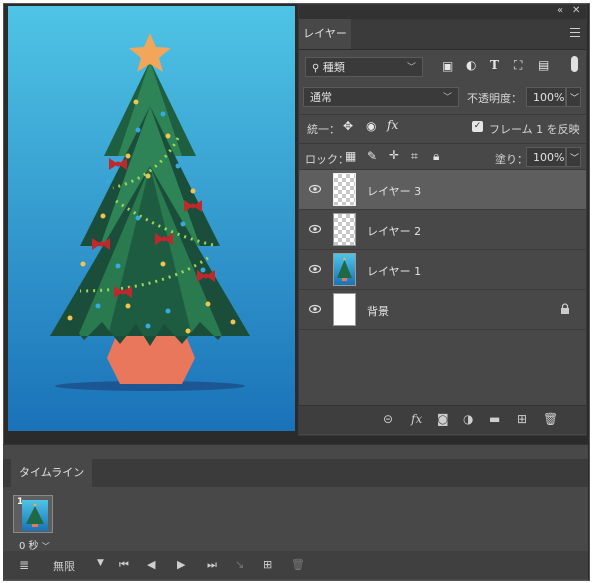 Image resolution: width=593 pixels, height=583 pixels. Describe the element at coordinates (550, 419) in the screenshot. I see `delete-layer-icon: 🗑︎` at that location.